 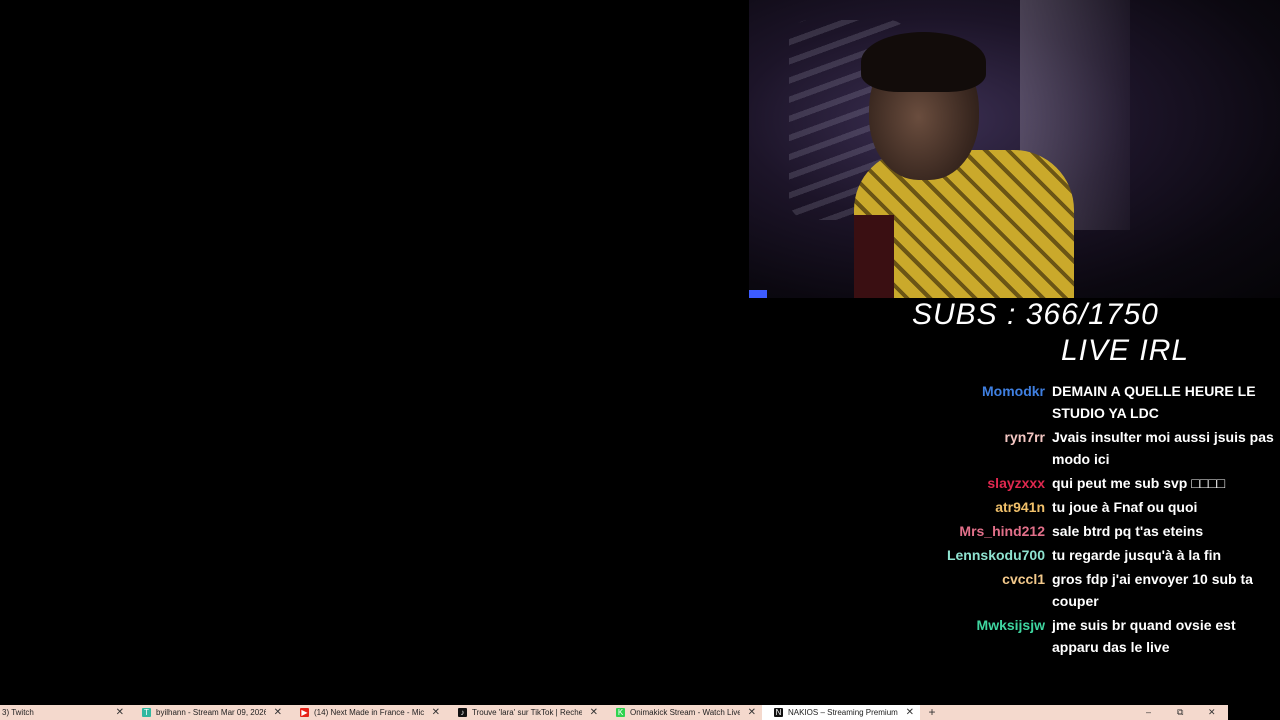 I want to click on browser-tab: K Onimakick Stream - Watch Live ✕, so click(x=683, y=712).